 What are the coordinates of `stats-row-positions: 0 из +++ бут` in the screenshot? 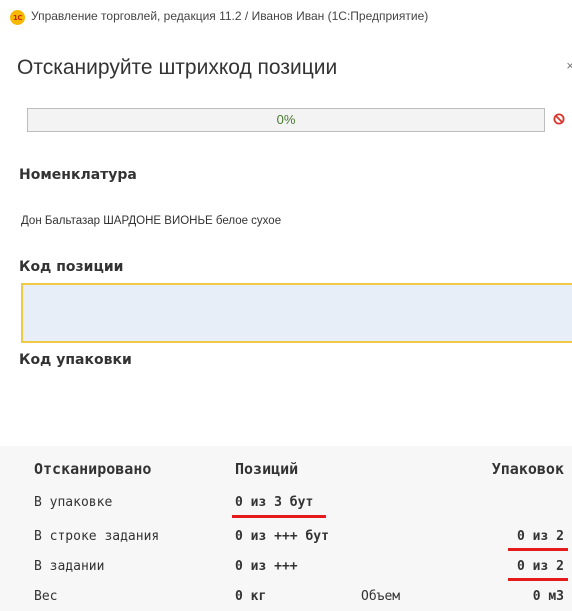 It's located at (282, 536).